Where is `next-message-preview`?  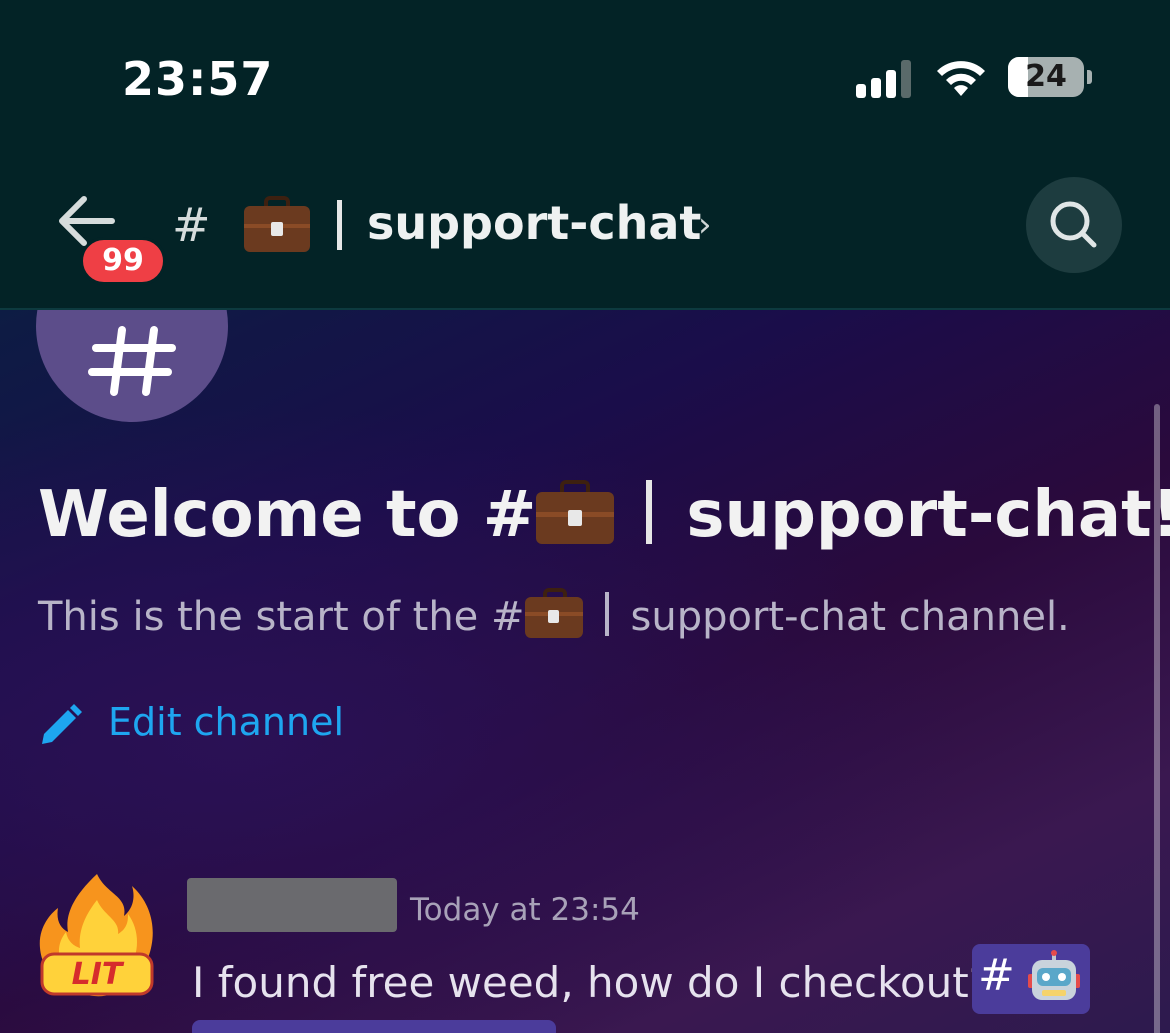 next-message-preview is located at coordinates (374, 1026).